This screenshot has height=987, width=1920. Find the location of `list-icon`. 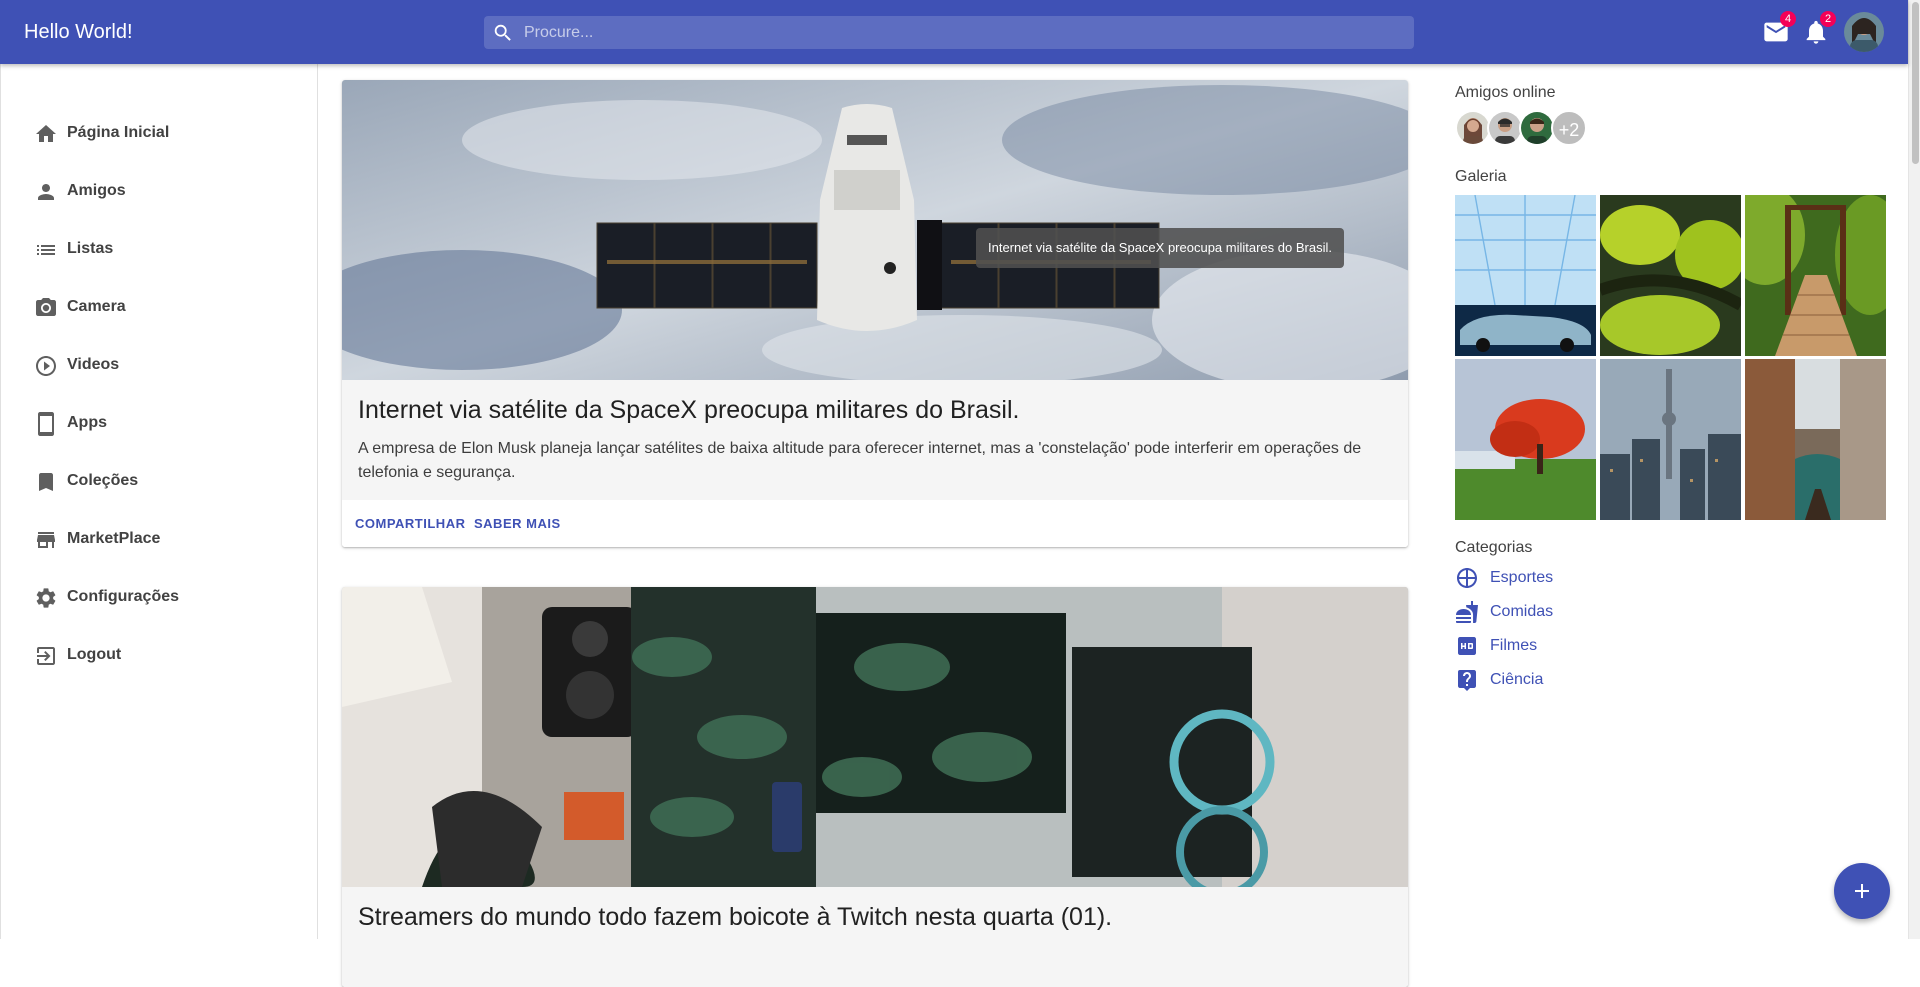

list-icon is located at coordinates (46, 250).